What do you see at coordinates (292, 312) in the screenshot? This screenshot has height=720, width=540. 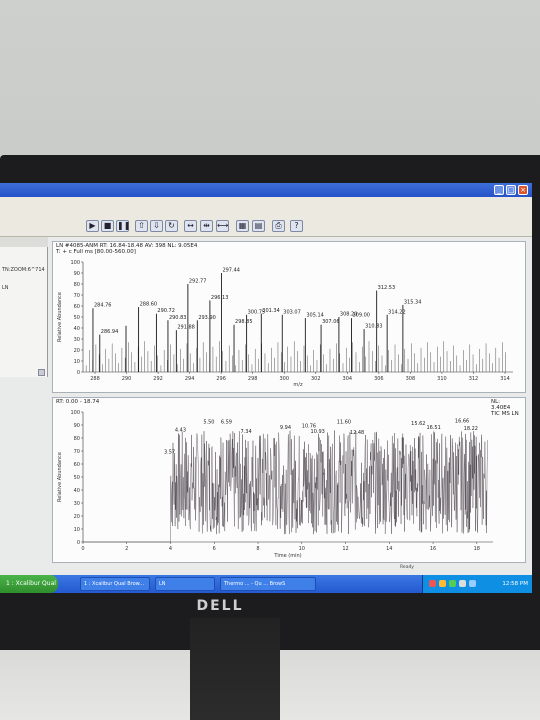 I see `peak-label: 303.07` at bounding box center [292, 312].